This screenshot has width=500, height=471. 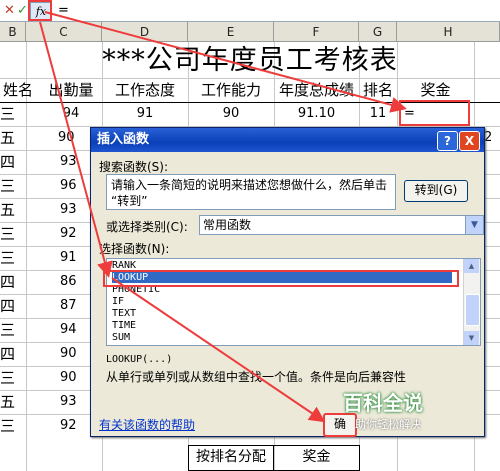 I want to click on bottom-table-bonus-header: 奖金, so click(x=316, y=458).